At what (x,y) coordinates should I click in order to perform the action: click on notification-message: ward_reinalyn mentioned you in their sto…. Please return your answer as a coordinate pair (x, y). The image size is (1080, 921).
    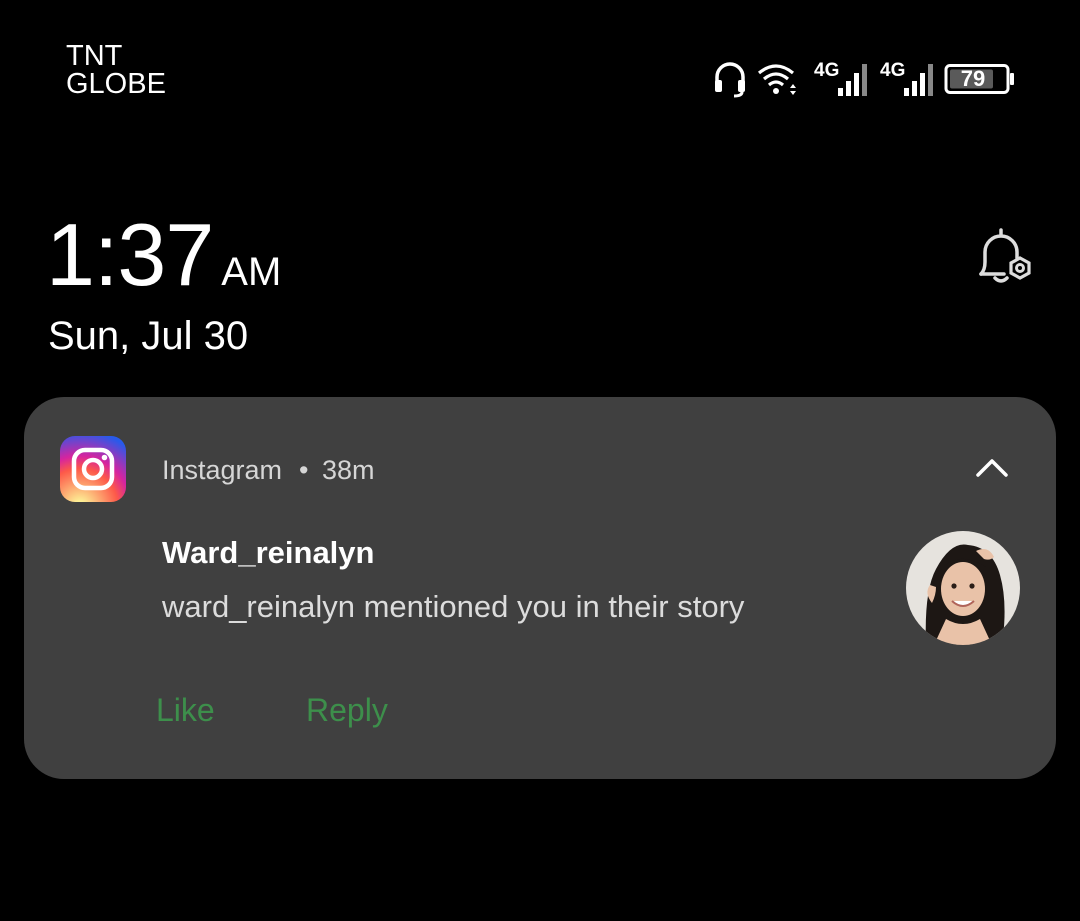
    Looking at the image, I should click on (453, 606).